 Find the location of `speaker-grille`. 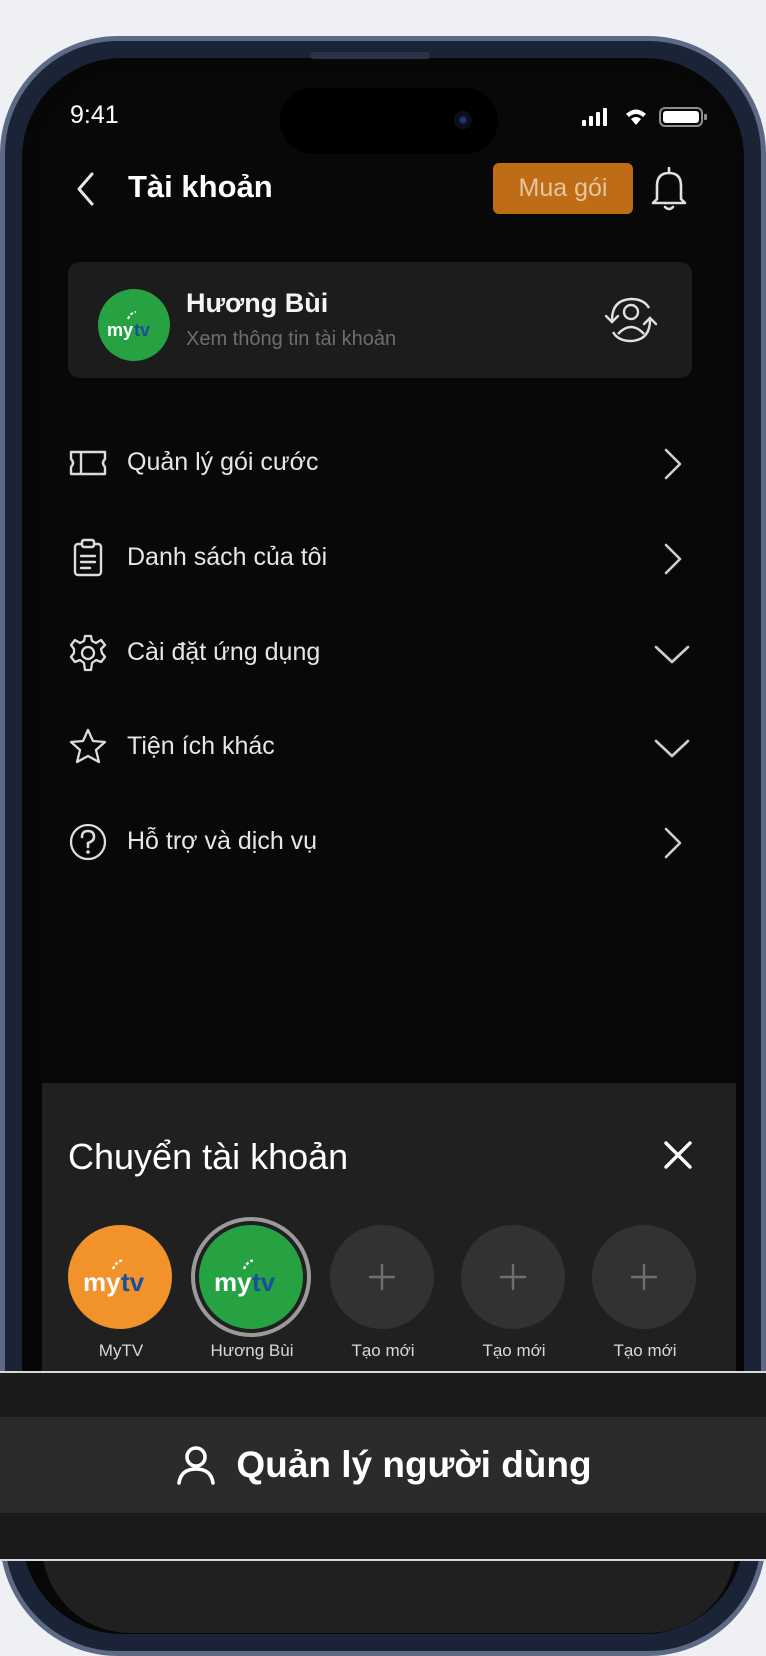

speaker-grille is located at coordinates (370, 55).